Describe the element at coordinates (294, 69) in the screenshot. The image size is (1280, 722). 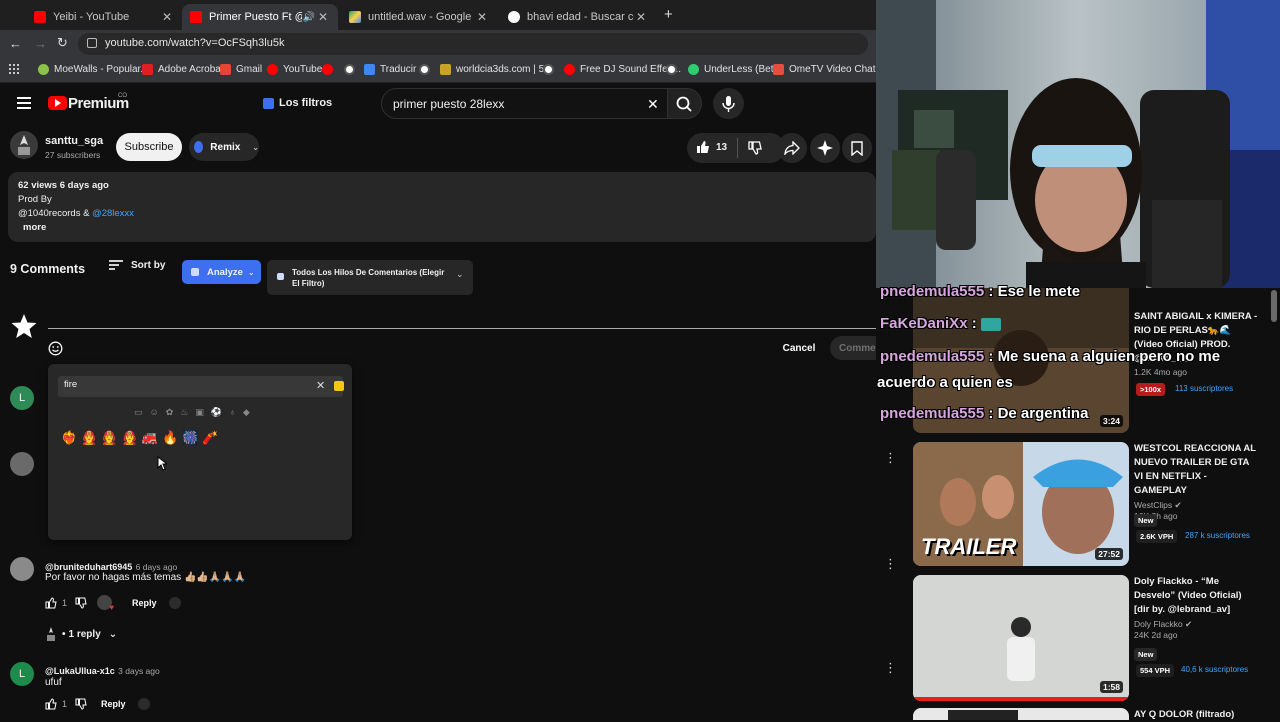
I see `bookmark-youtube: YouTube` at that location.